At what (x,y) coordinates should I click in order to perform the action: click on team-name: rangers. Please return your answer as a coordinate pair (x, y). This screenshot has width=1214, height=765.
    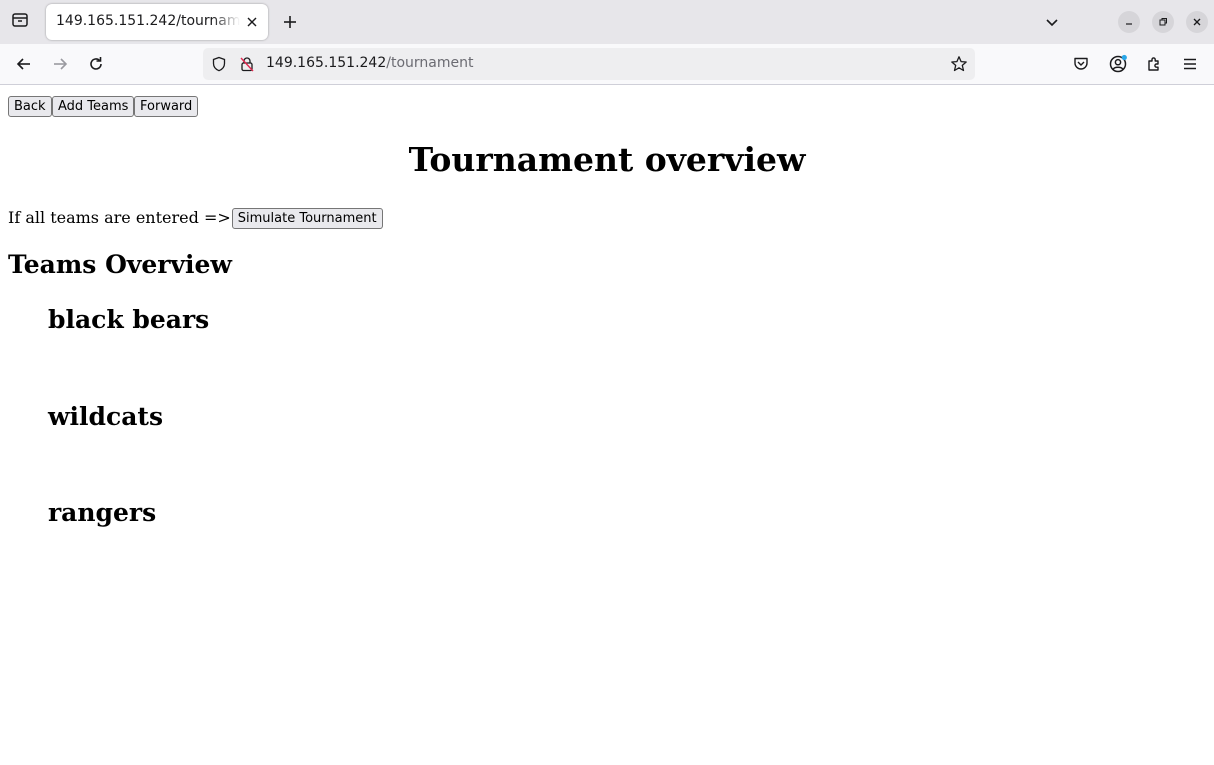
    Looking at the image, I should click on (102, 512).